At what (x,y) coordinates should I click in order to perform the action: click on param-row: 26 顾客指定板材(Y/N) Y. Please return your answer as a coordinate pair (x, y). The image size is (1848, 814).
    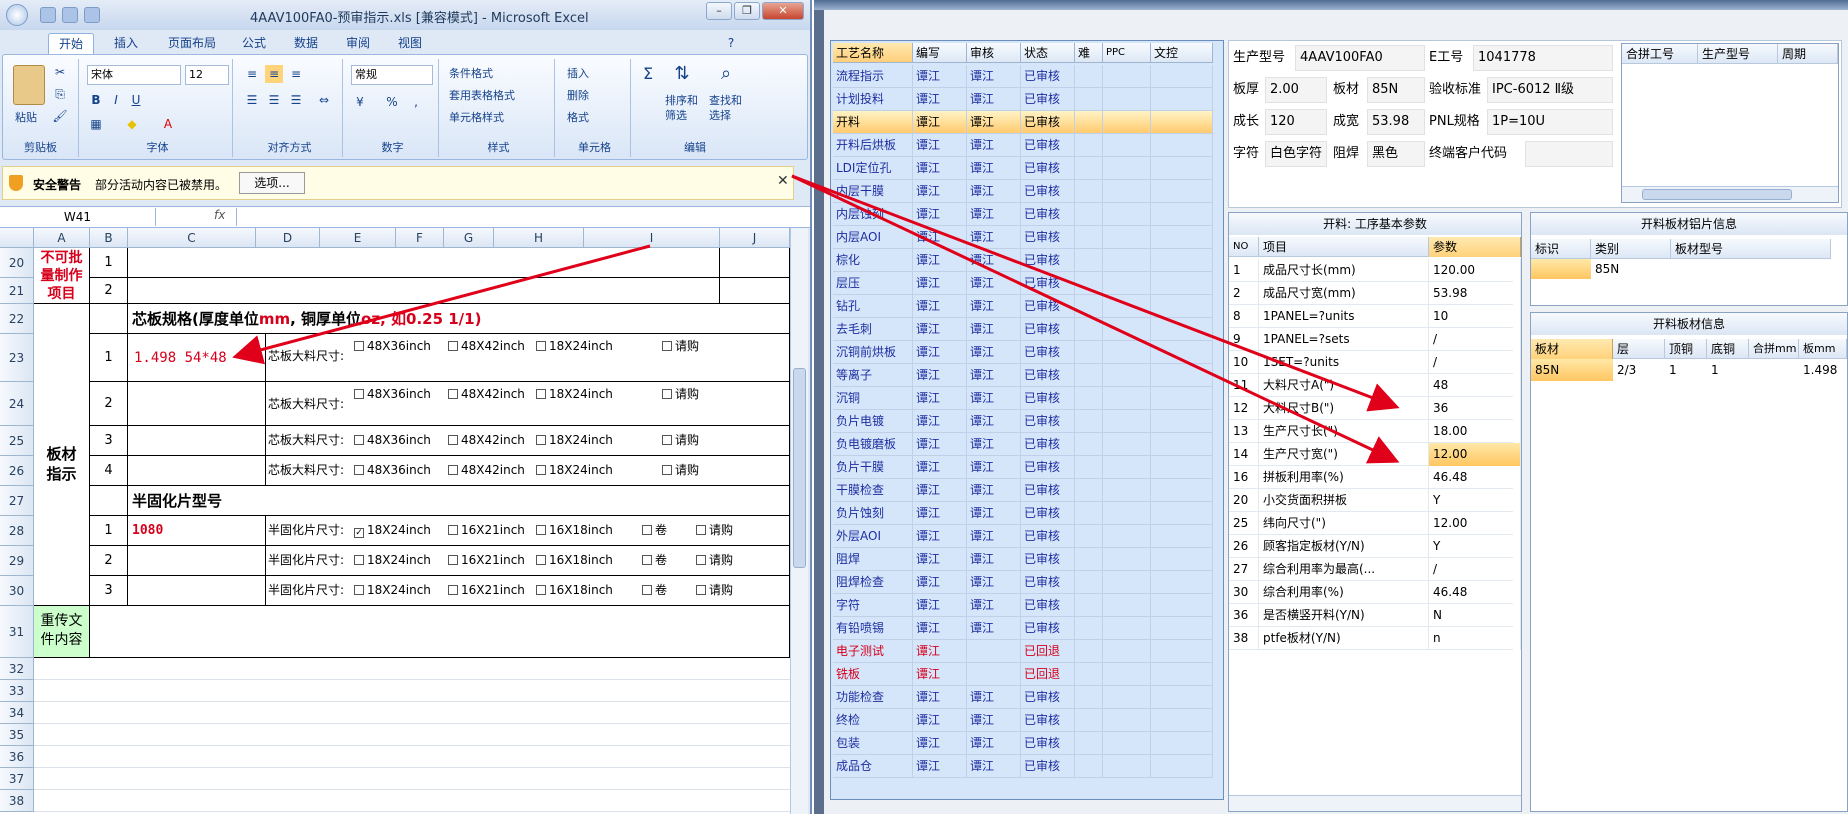
    Looking at the image, I should click on (1375, 546).